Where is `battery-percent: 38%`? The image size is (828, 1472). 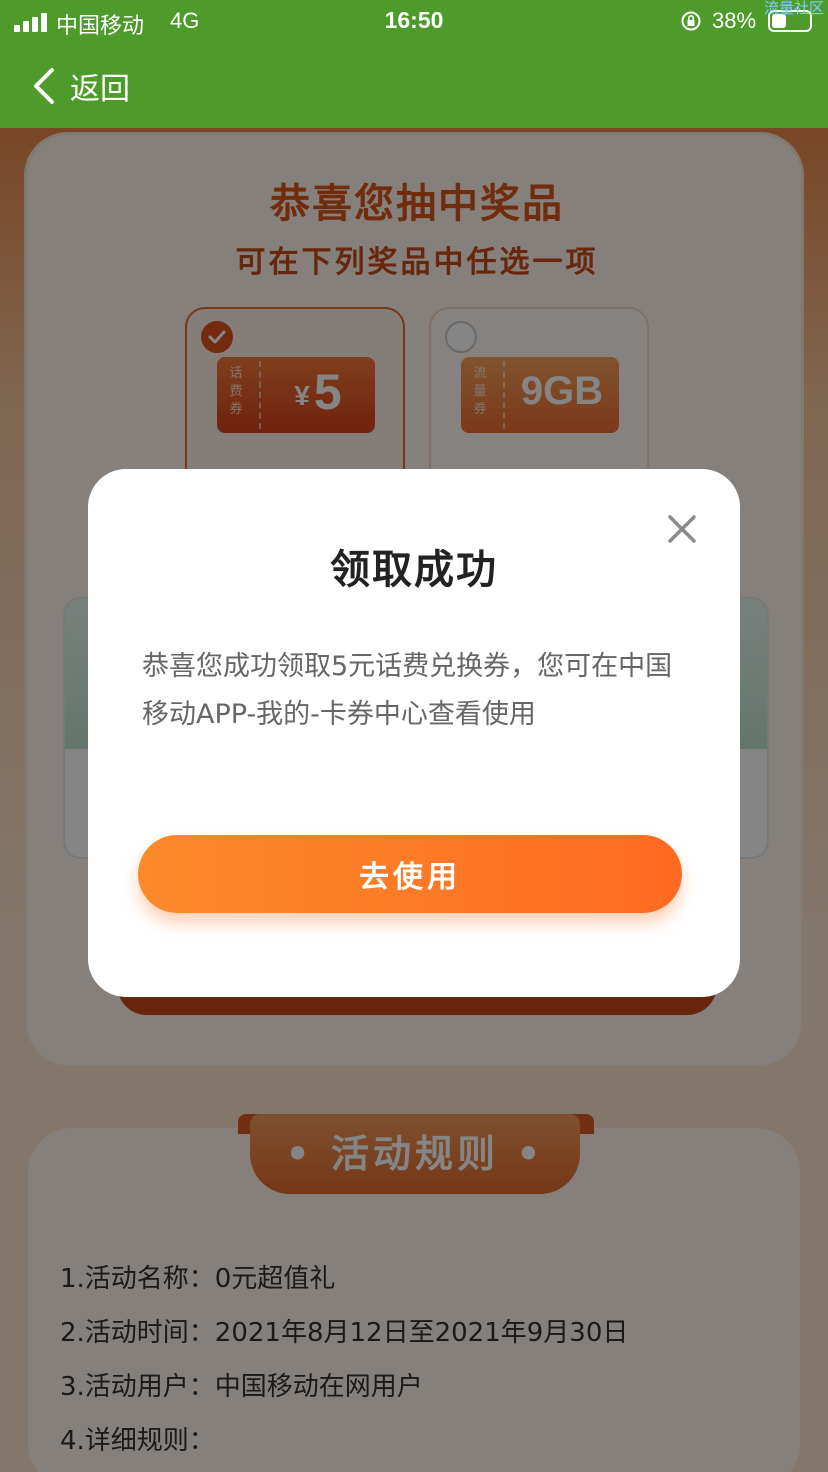
battery-percent: 38% is located at coordinates (734, 20).